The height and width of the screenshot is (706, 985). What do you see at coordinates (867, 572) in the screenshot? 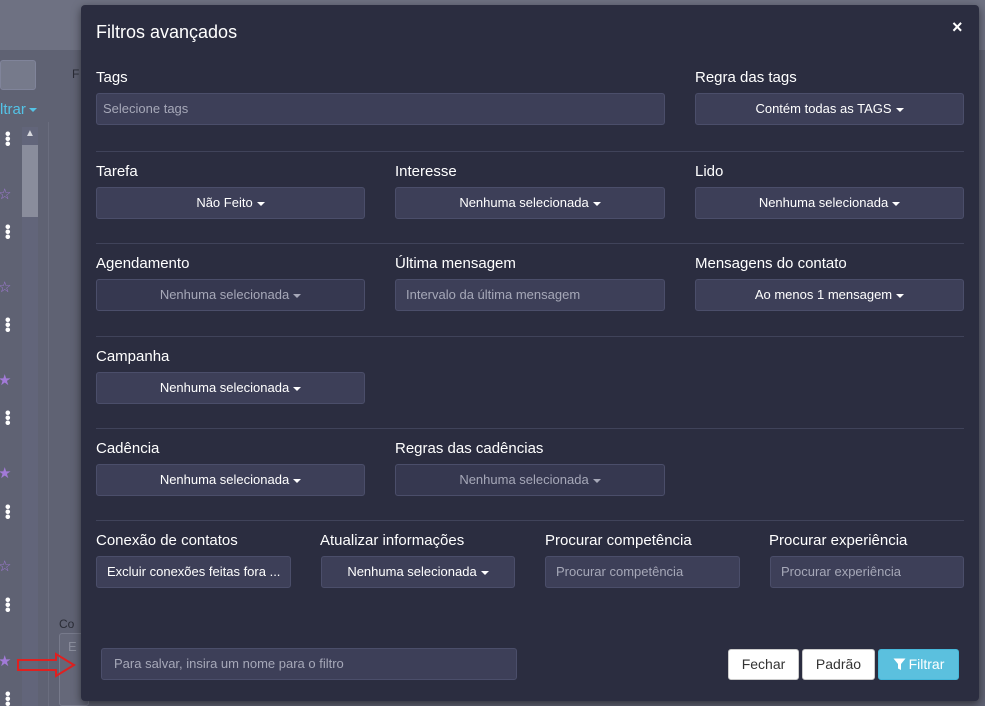
I see `search-experience-input: Procurar experiência` at bounding box center [867, 572].